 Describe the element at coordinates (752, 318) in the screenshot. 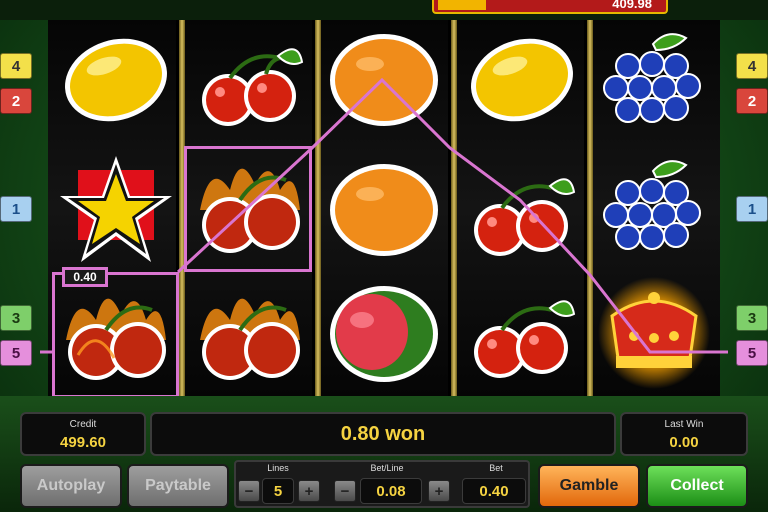

I see `line-number-right: 3` at that location.